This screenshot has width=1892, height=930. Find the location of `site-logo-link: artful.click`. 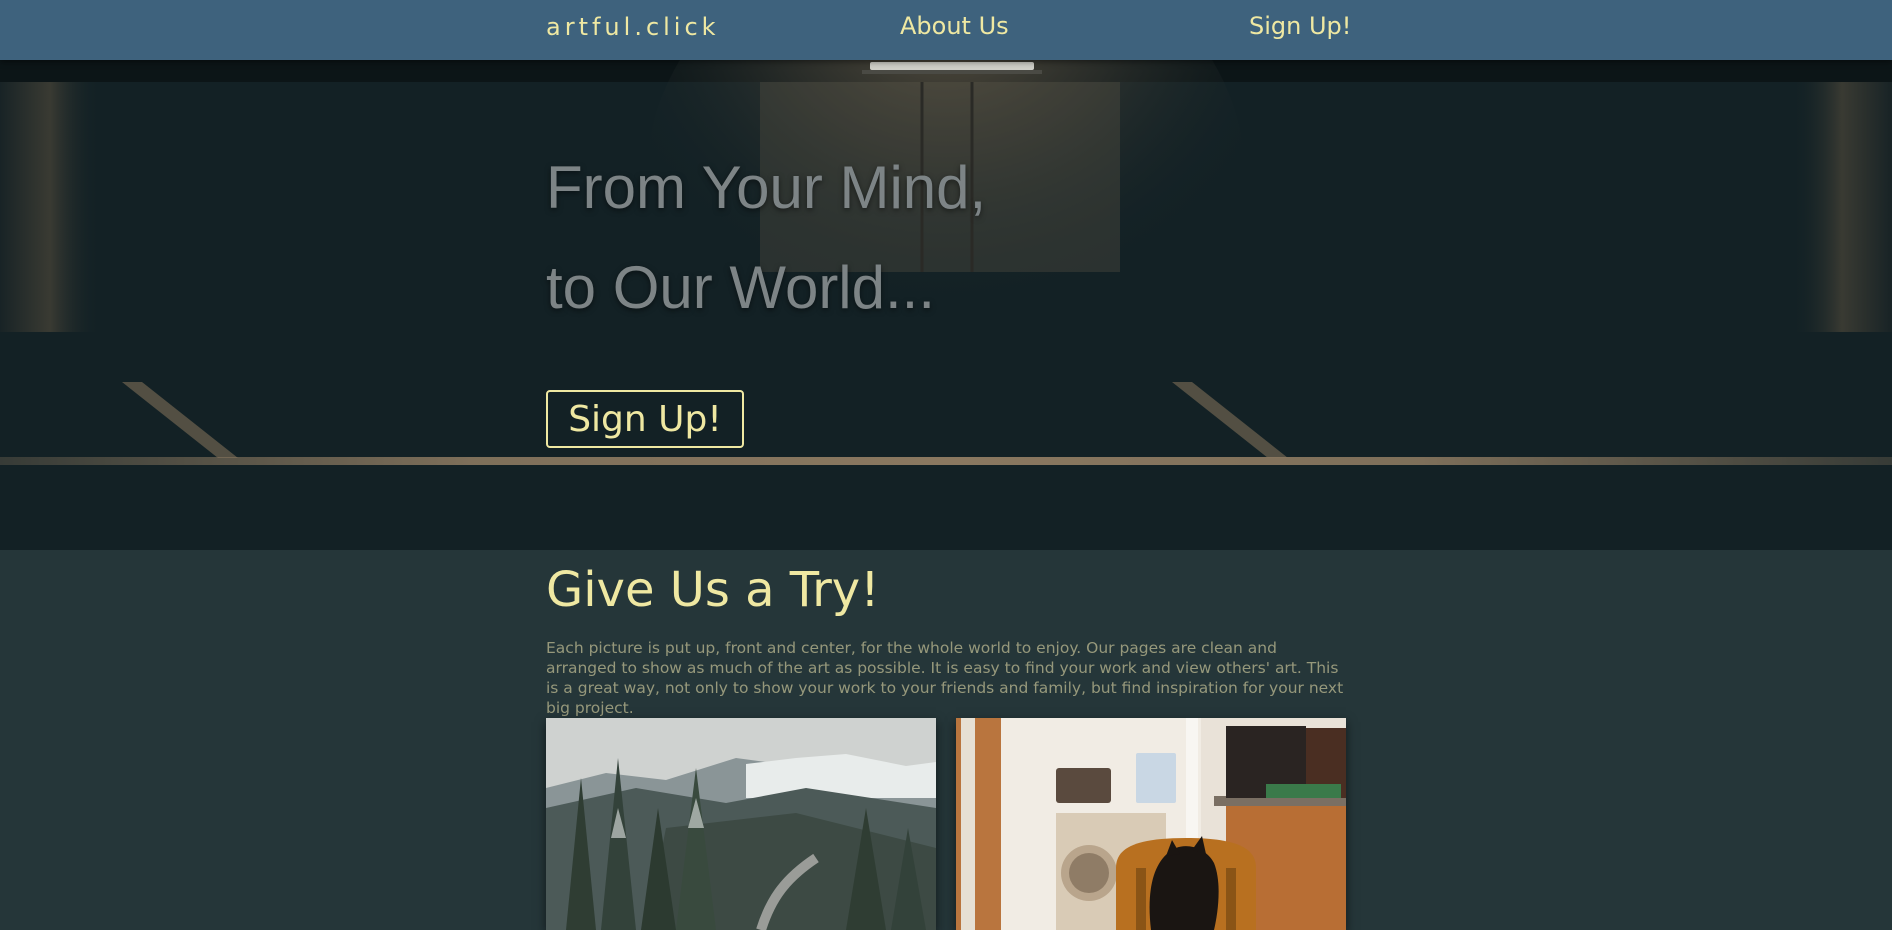

site-logo-link: artful.click is located at coordinates (633, 27).